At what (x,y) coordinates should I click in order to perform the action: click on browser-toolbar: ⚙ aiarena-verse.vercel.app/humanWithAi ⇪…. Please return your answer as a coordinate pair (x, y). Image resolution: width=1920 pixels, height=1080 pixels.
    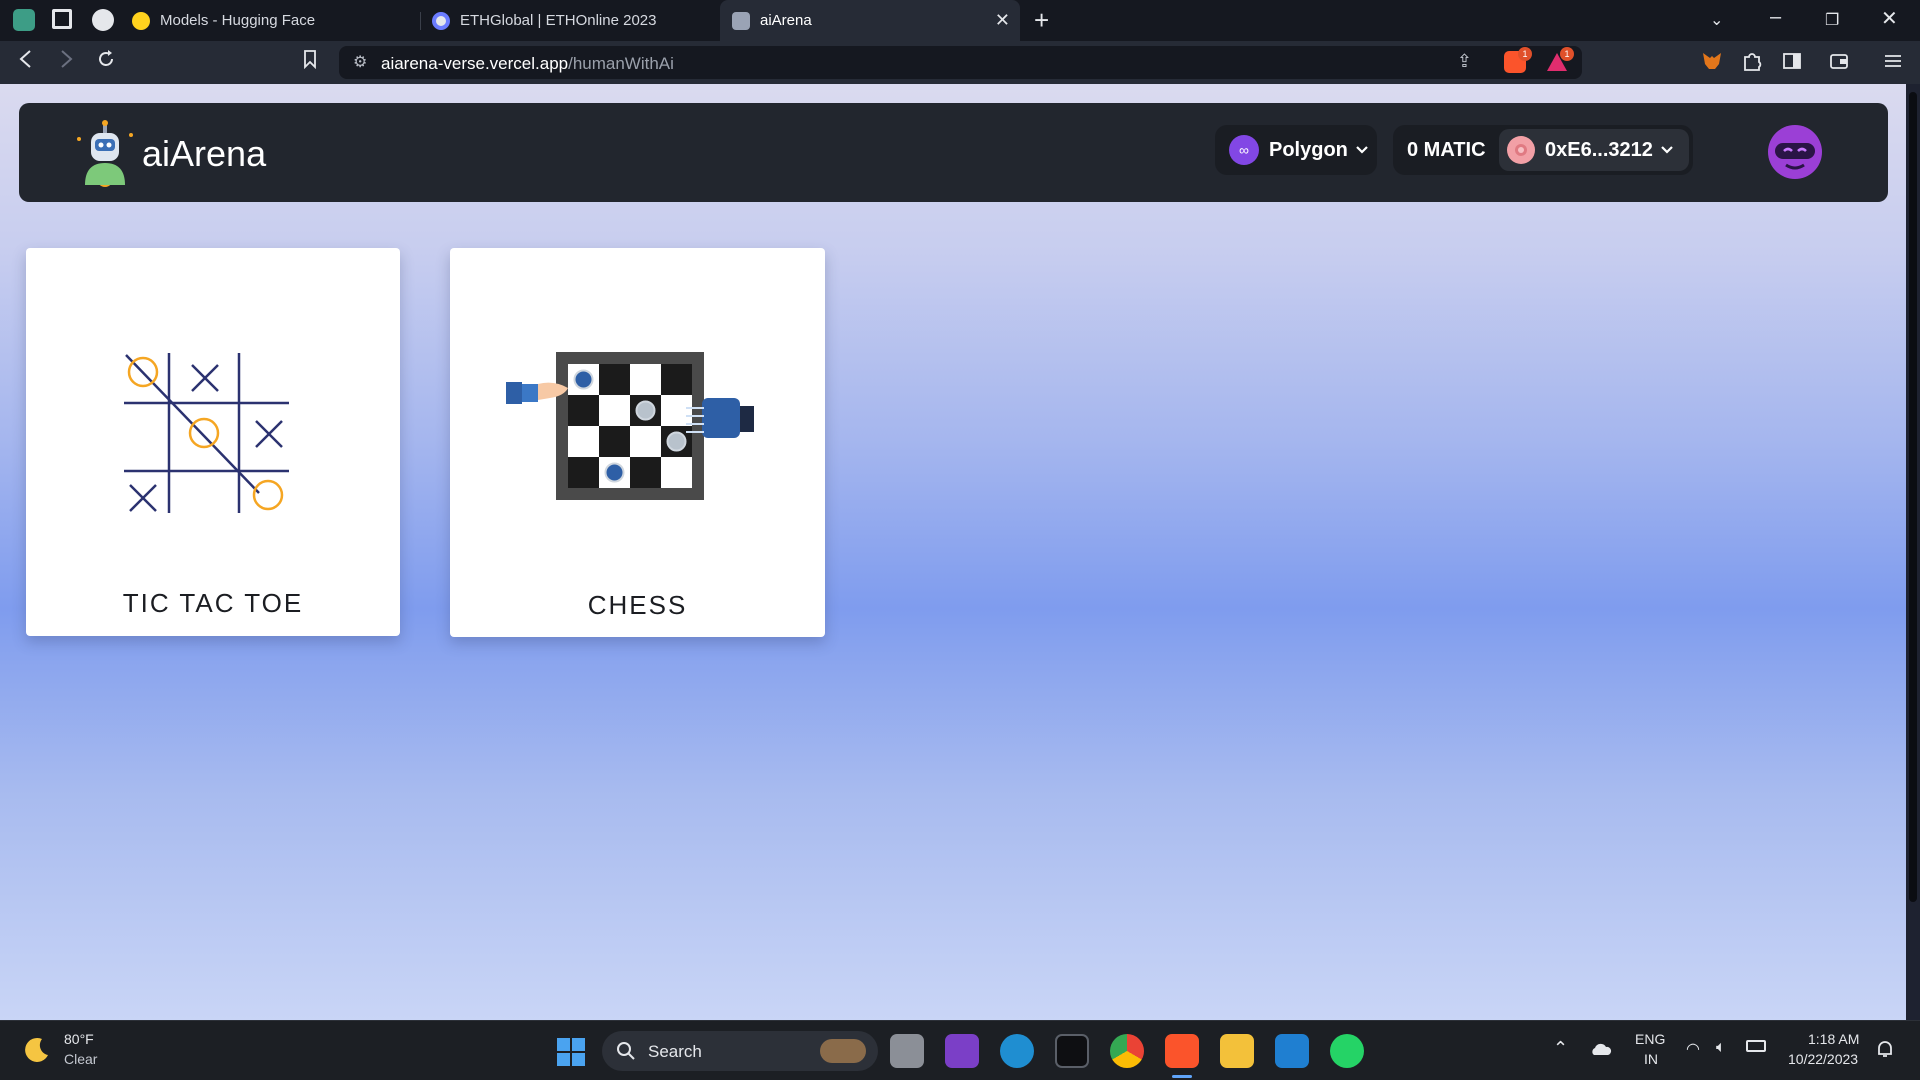
    Looking at the image, I should click on (960, 62).